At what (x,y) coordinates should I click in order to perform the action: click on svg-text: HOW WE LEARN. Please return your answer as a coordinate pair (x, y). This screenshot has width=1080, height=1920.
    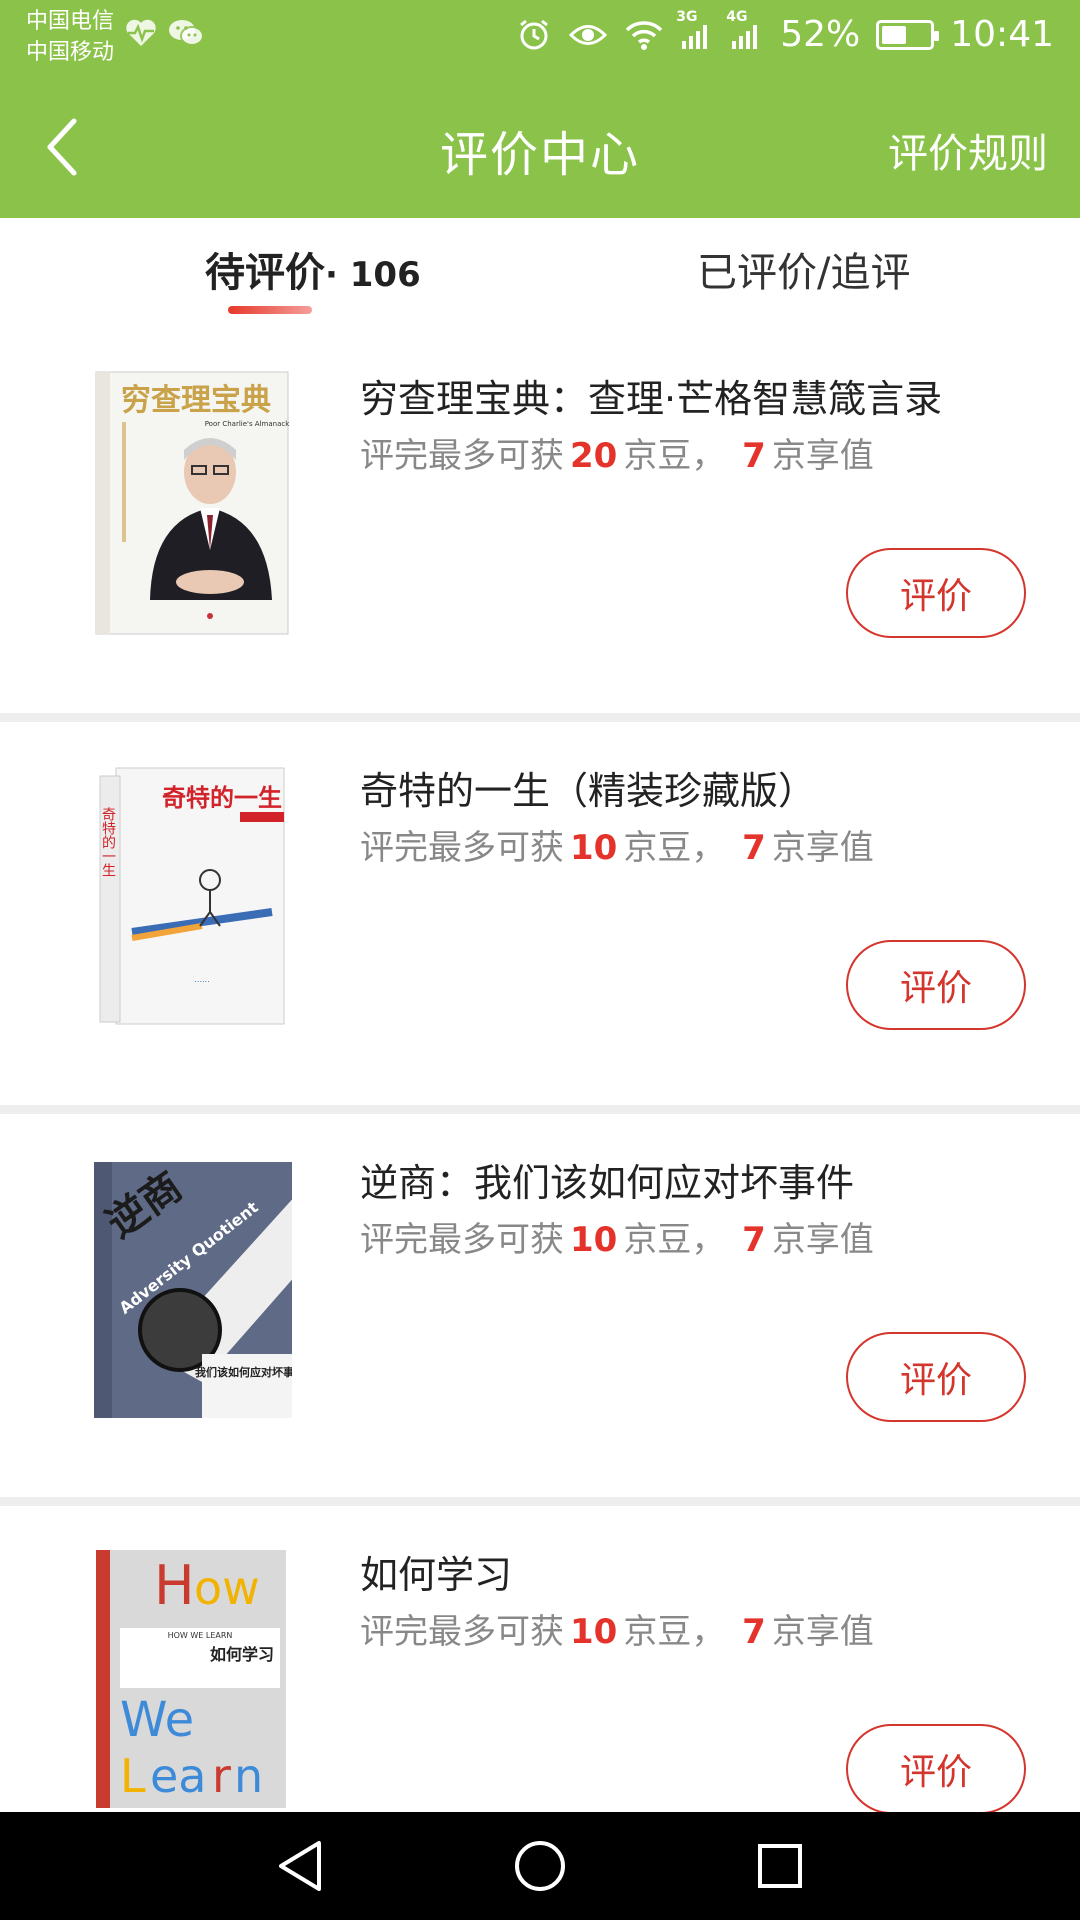
    Looking at the image, I should click on (200, 1635).